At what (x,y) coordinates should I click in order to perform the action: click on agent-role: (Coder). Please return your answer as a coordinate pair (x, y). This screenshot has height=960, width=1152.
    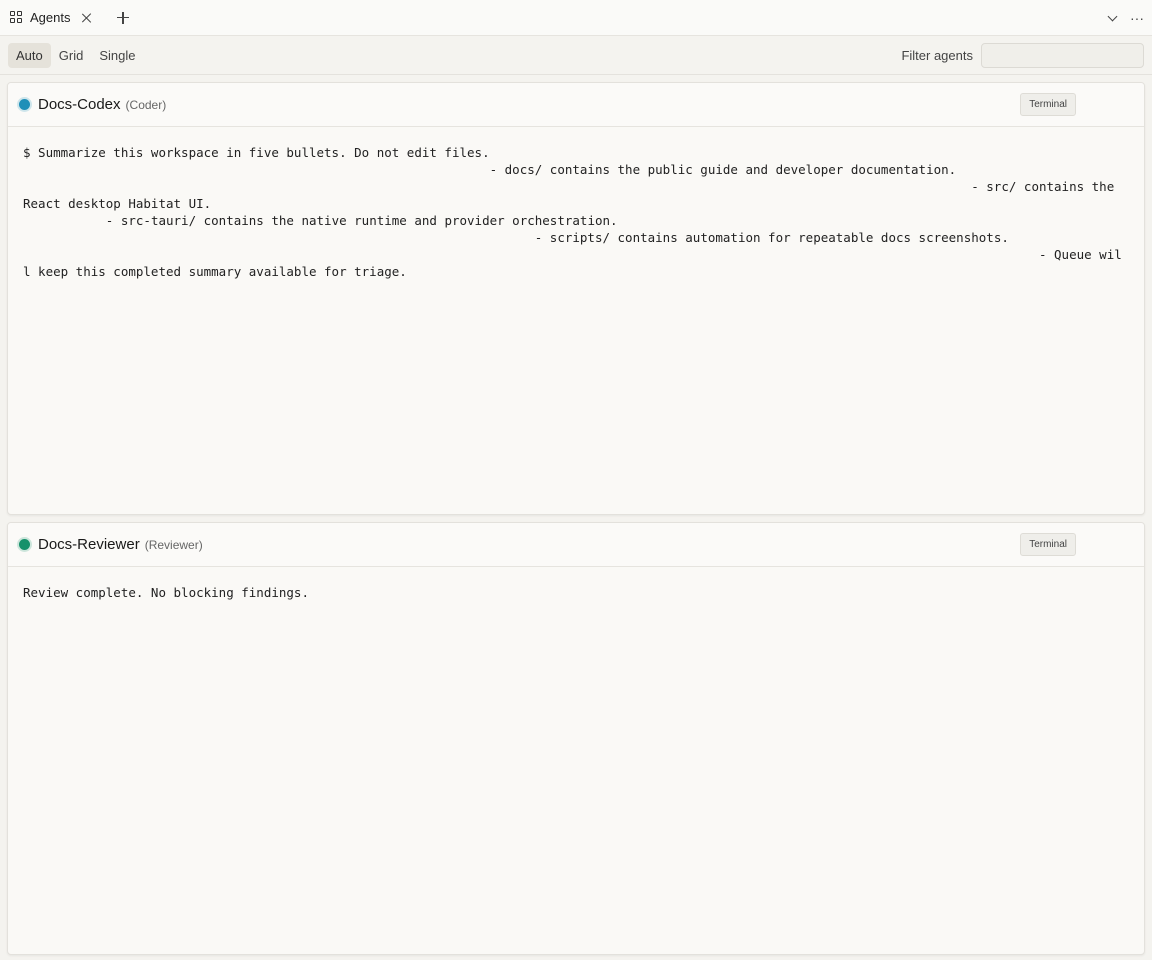
    Looking at the image, I should click on (146, 104).